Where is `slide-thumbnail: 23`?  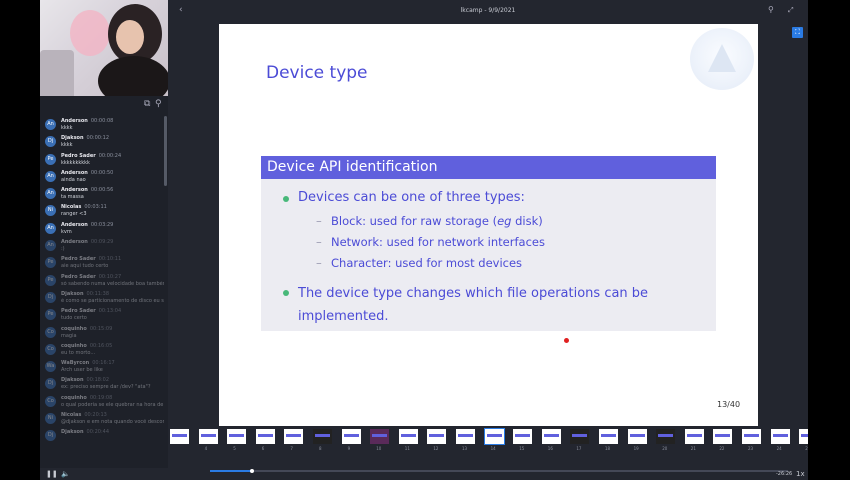
slide-thumbnail: 23 is located at coordinates (751, 440).